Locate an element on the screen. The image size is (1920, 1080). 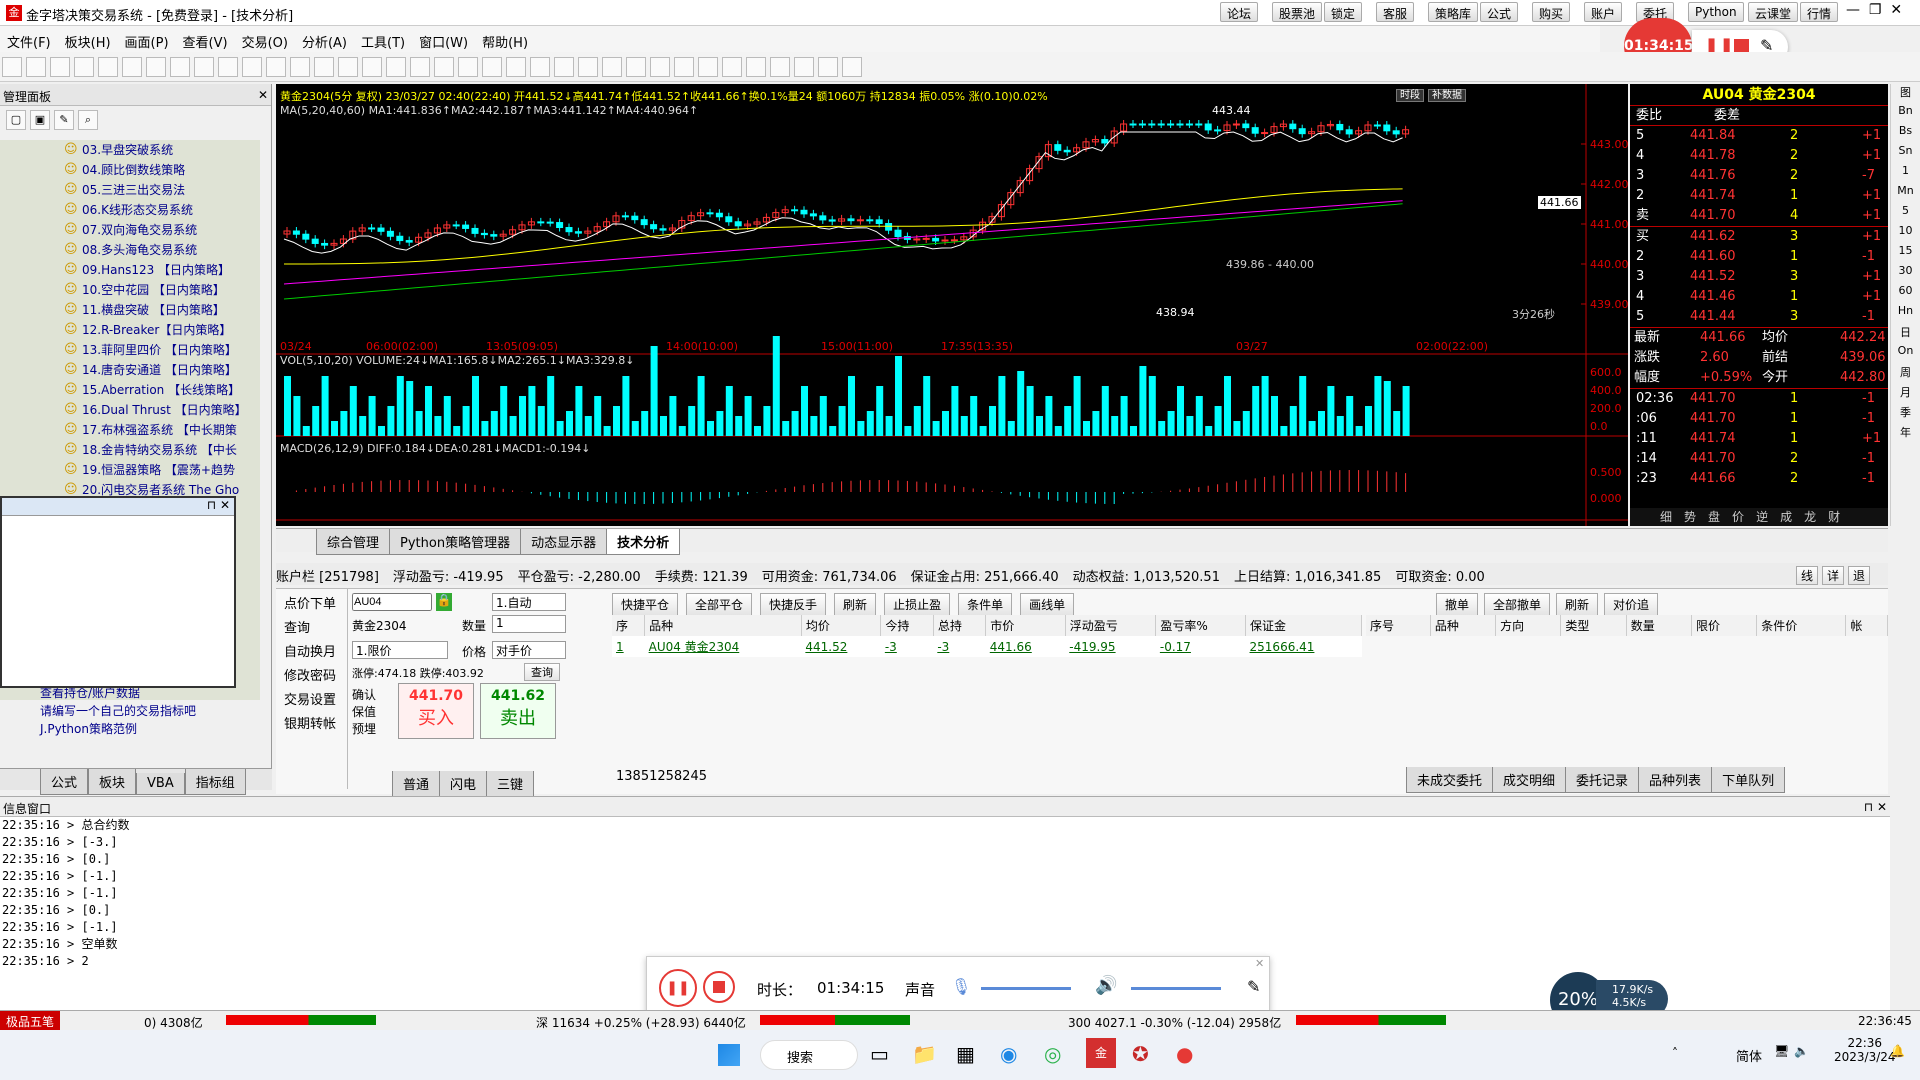
period-button: 图 is located at coordinates (1905, 94).